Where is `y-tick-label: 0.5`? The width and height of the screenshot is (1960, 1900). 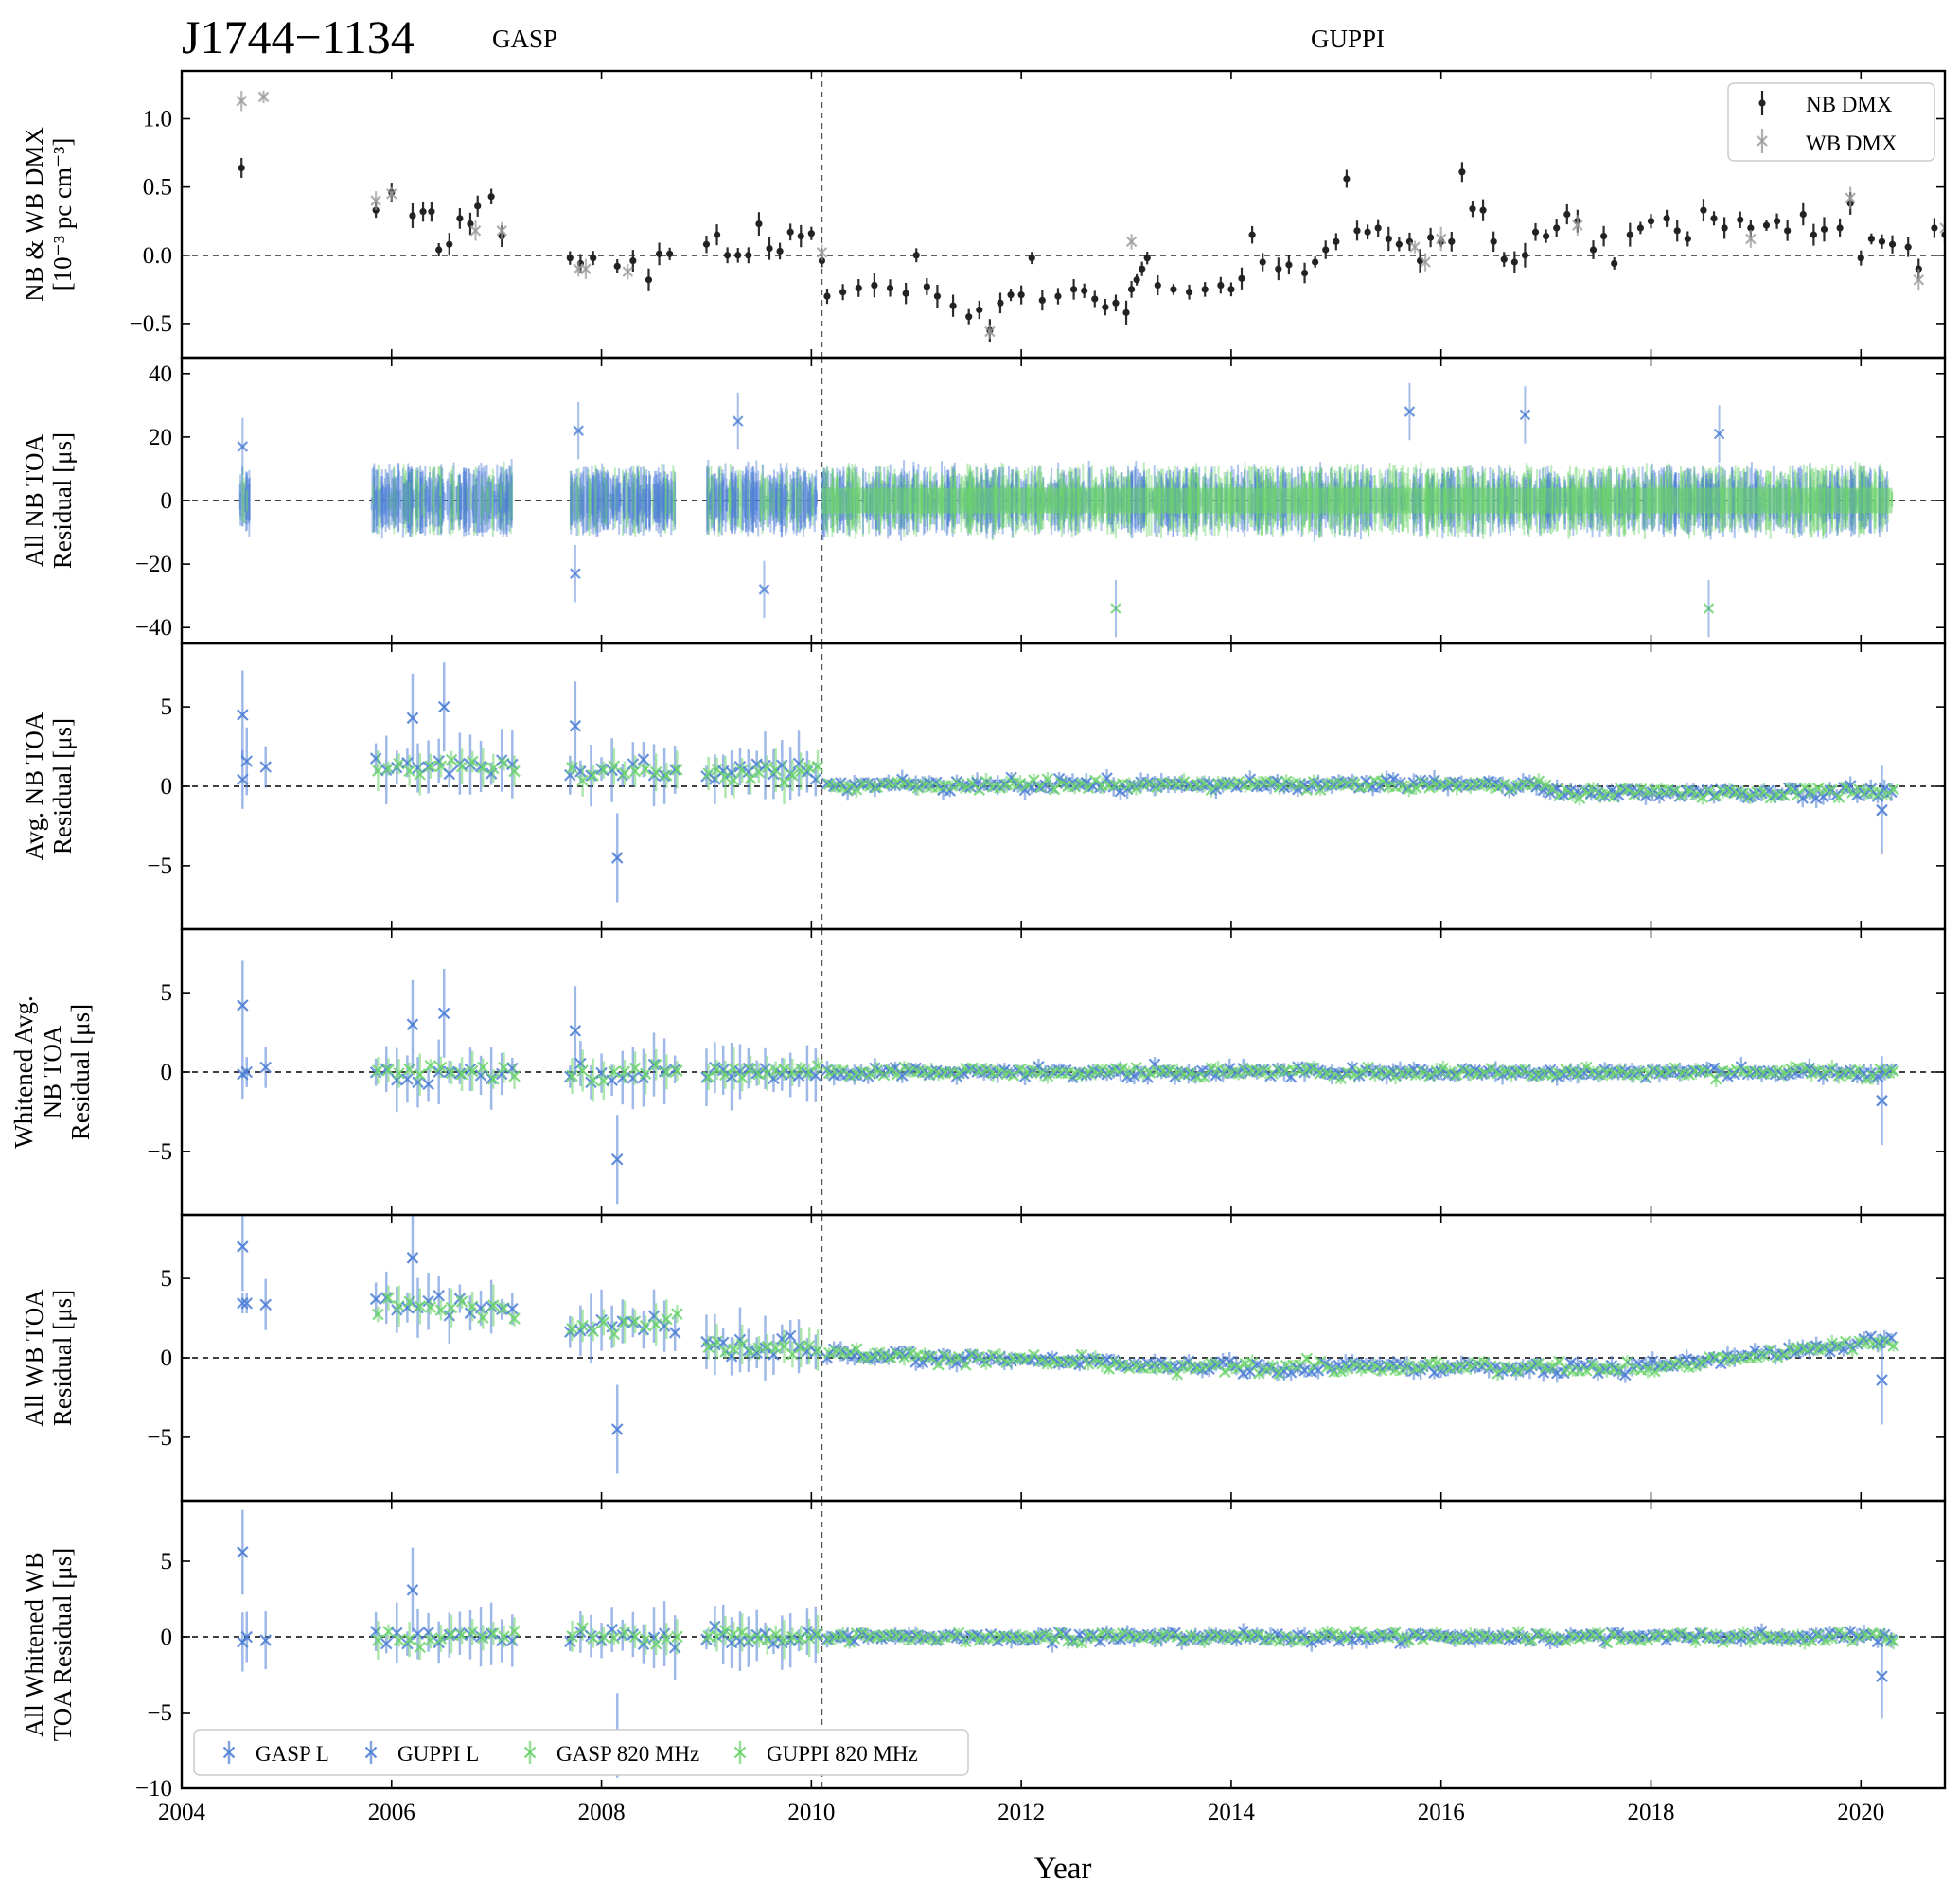
y-tick-label: 0.5 is located at coordinates (157, 188).